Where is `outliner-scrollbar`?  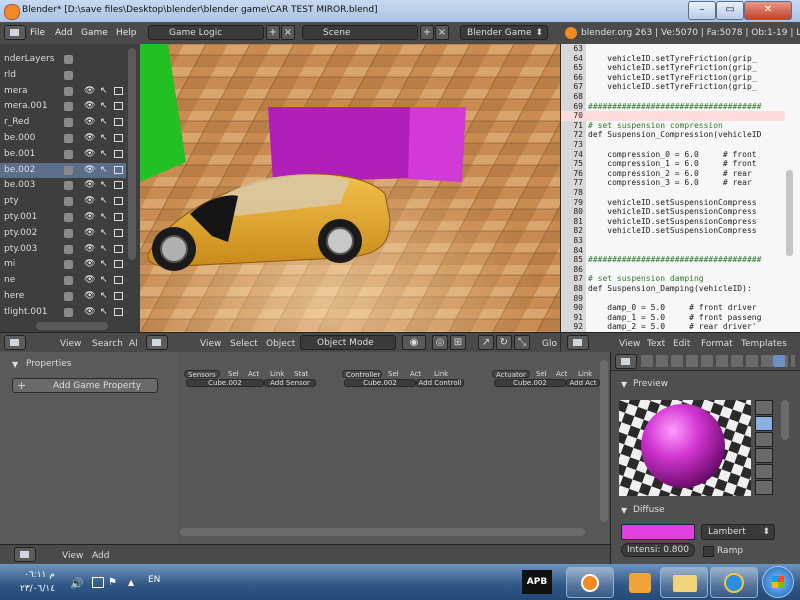 outliner-scrollbar is located at coordinates (132, 154).